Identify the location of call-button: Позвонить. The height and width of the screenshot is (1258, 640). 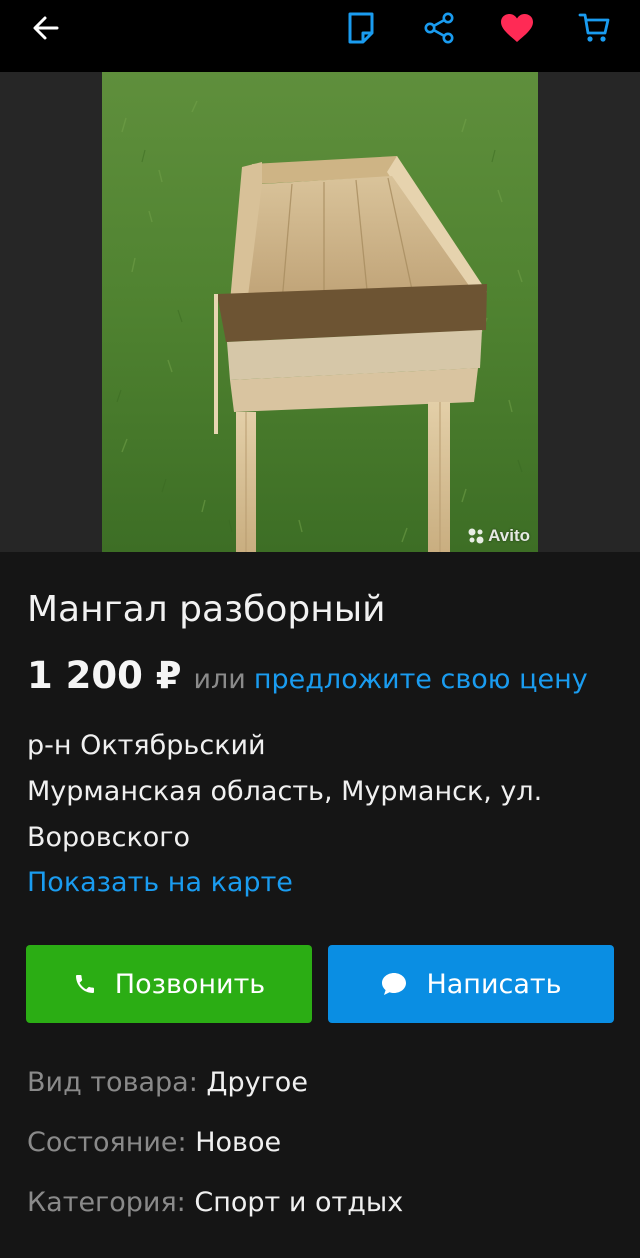
(169, 984).